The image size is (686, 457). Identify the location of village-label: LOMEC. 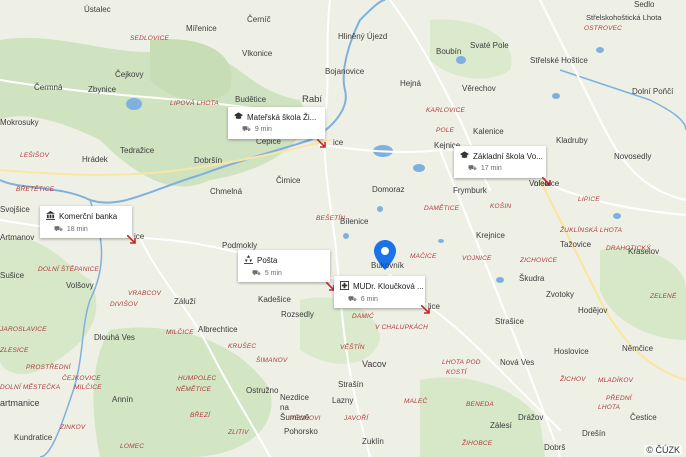
(132, 446).